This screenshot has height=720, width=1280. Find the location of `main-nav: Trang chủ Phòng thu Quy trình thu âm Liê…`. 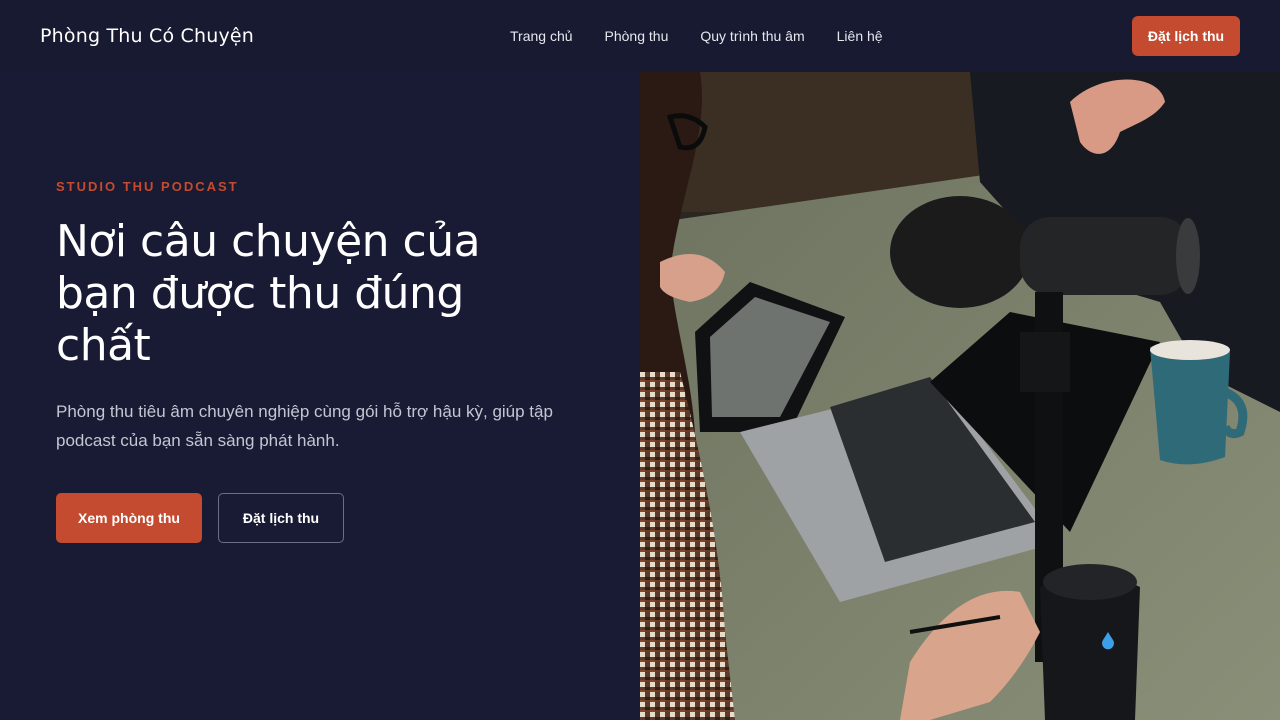

main-nav: Trang chủ Phòng thu Quy trình thu âm Liê… is located at coordinates (696, 36).